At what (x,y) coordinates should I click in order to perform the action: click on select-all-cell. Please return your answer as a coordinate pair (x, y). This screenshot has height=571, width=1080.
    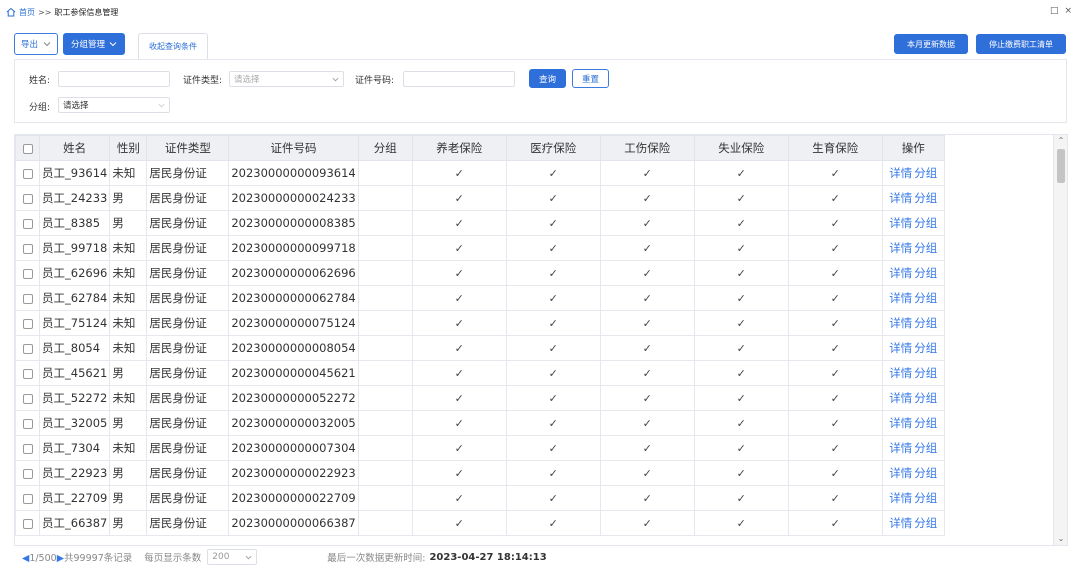
    Looking at the image, I should click on (27, 148).